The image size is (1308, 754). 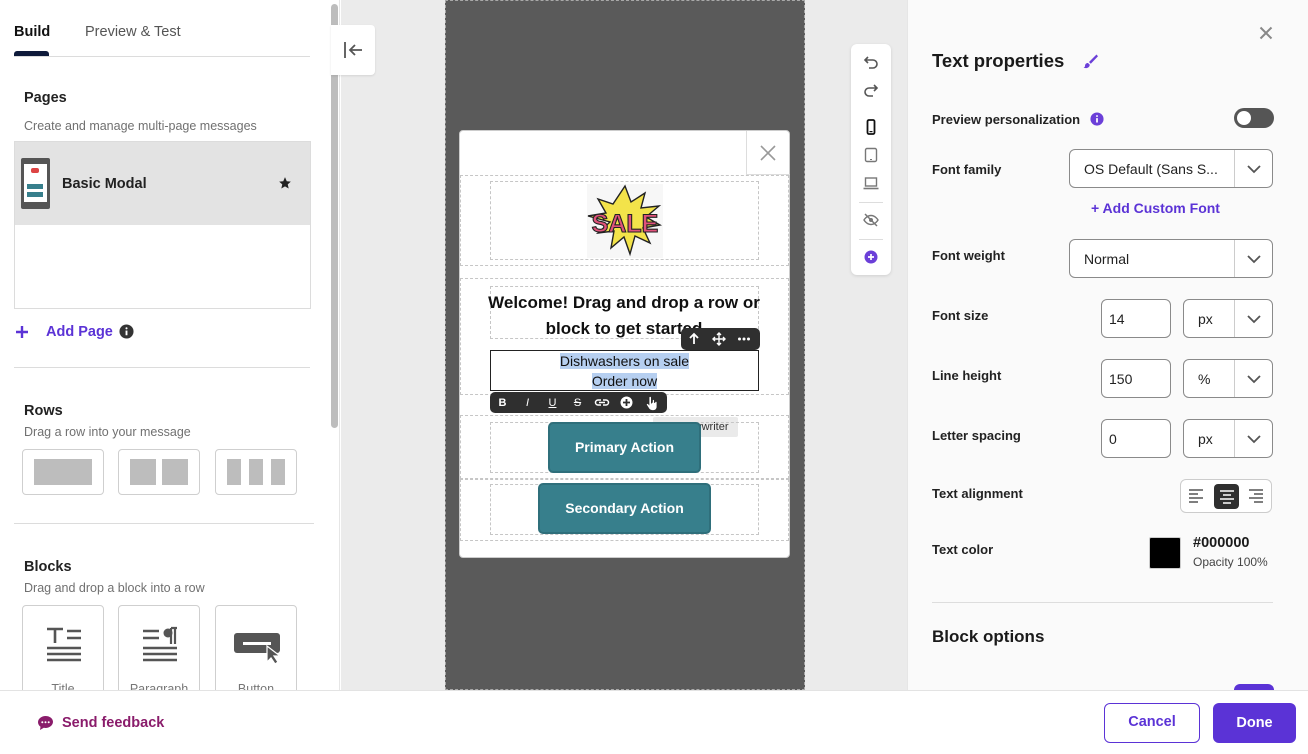 I want to click on underline-button: U, so click(x=552, y=403).